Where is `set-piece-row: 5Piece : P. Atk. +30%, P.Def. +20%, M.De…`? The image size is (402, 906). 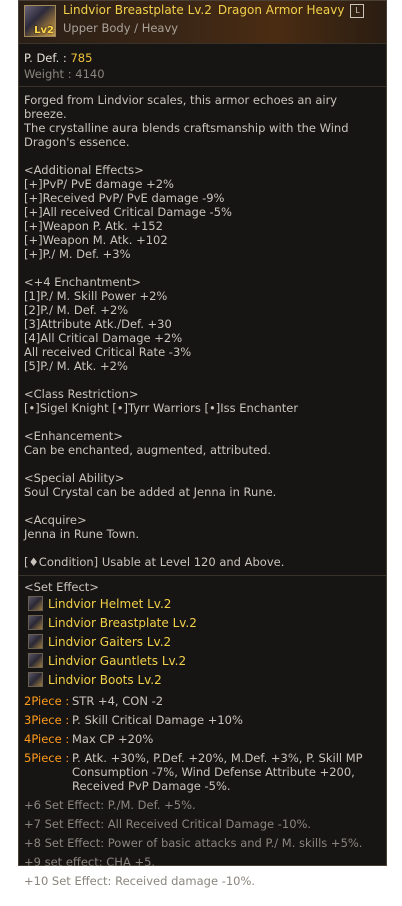
set-piece-row: 5Piece : P. Atk. +30%, P.Def. +20%, M.De… is located at coordinates (202, 772).